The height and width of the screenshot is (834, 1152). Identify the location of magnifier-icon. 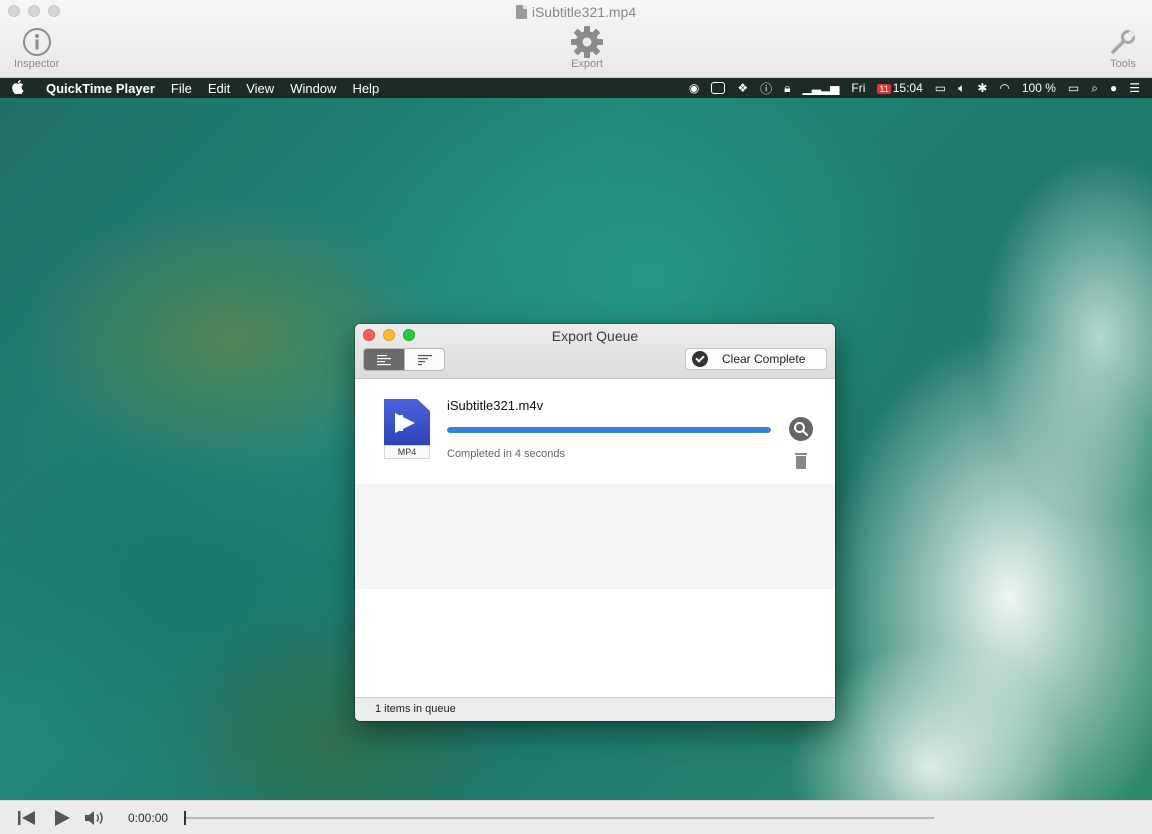
(801, 429).